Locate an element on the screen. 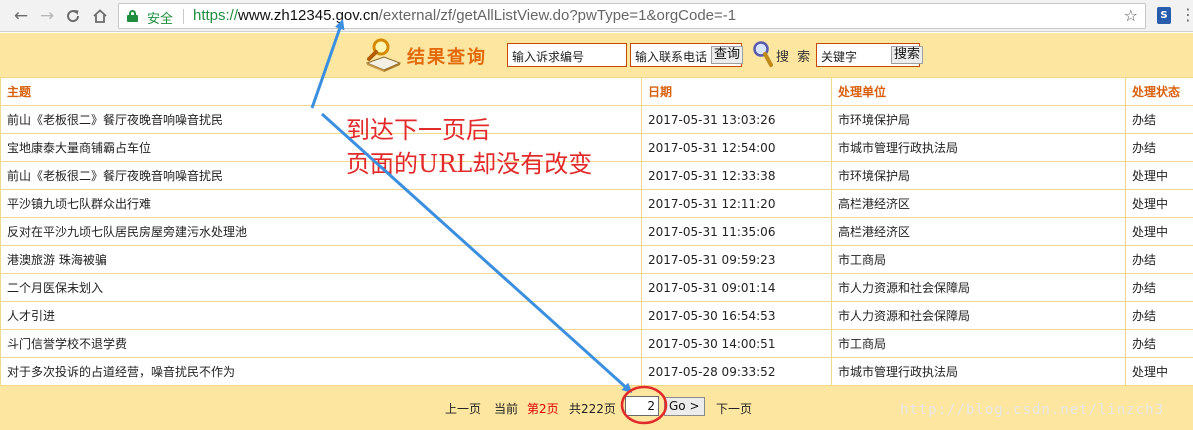  back-icon: ← is located at coordinates (21, 16).